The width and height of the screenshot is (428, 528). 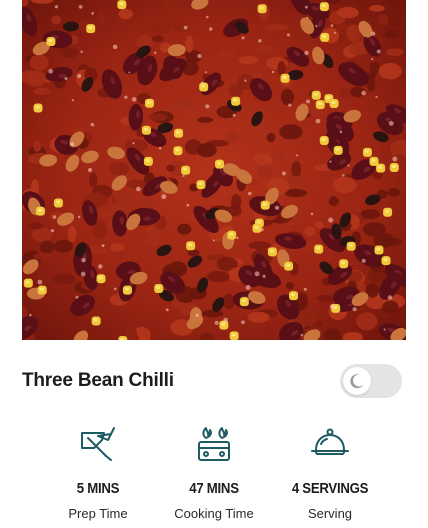 I want to click on servings-label: Serving, so click(x=330, y=513).